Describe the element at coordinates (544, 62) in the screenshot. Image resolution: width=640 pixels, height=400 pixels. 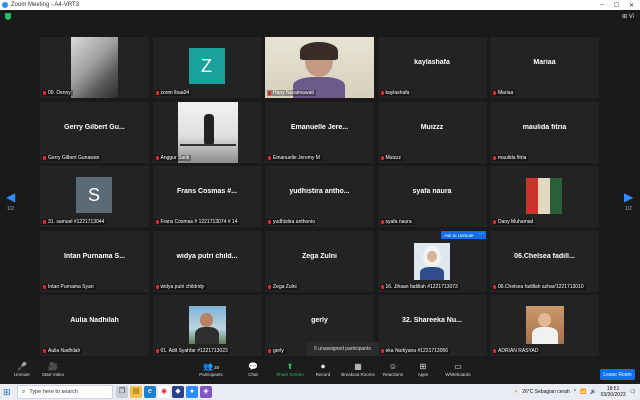
I see `participant-name-display: Mariaa` at that location.